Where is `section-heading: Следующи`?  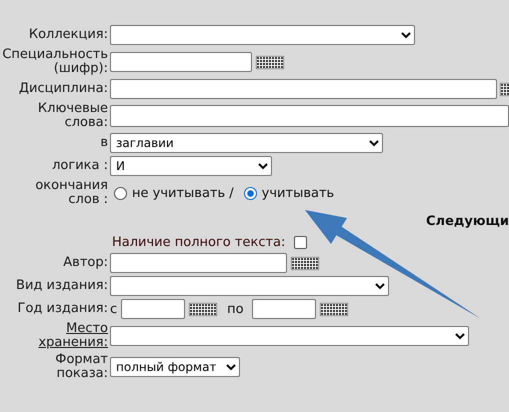
section-heading: Следующи is located at coordinates (467, 222).